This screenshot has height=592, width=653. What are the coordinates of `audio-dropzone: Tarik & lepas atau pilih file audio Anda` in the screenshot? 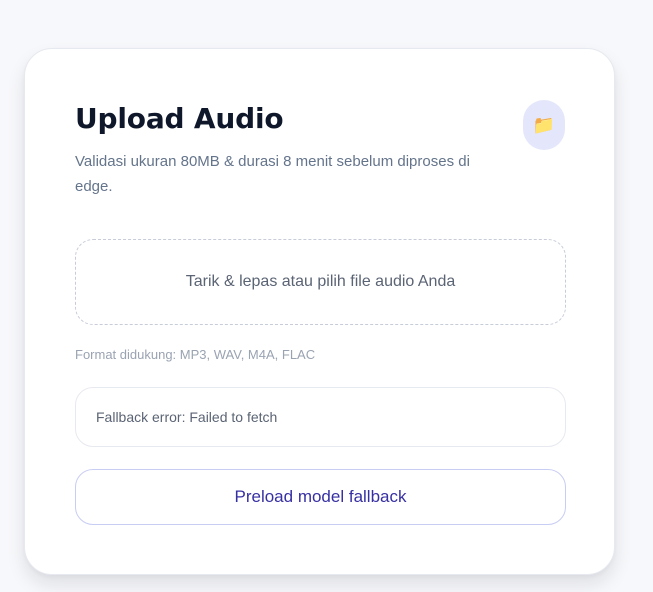 It's located at (320, 282).